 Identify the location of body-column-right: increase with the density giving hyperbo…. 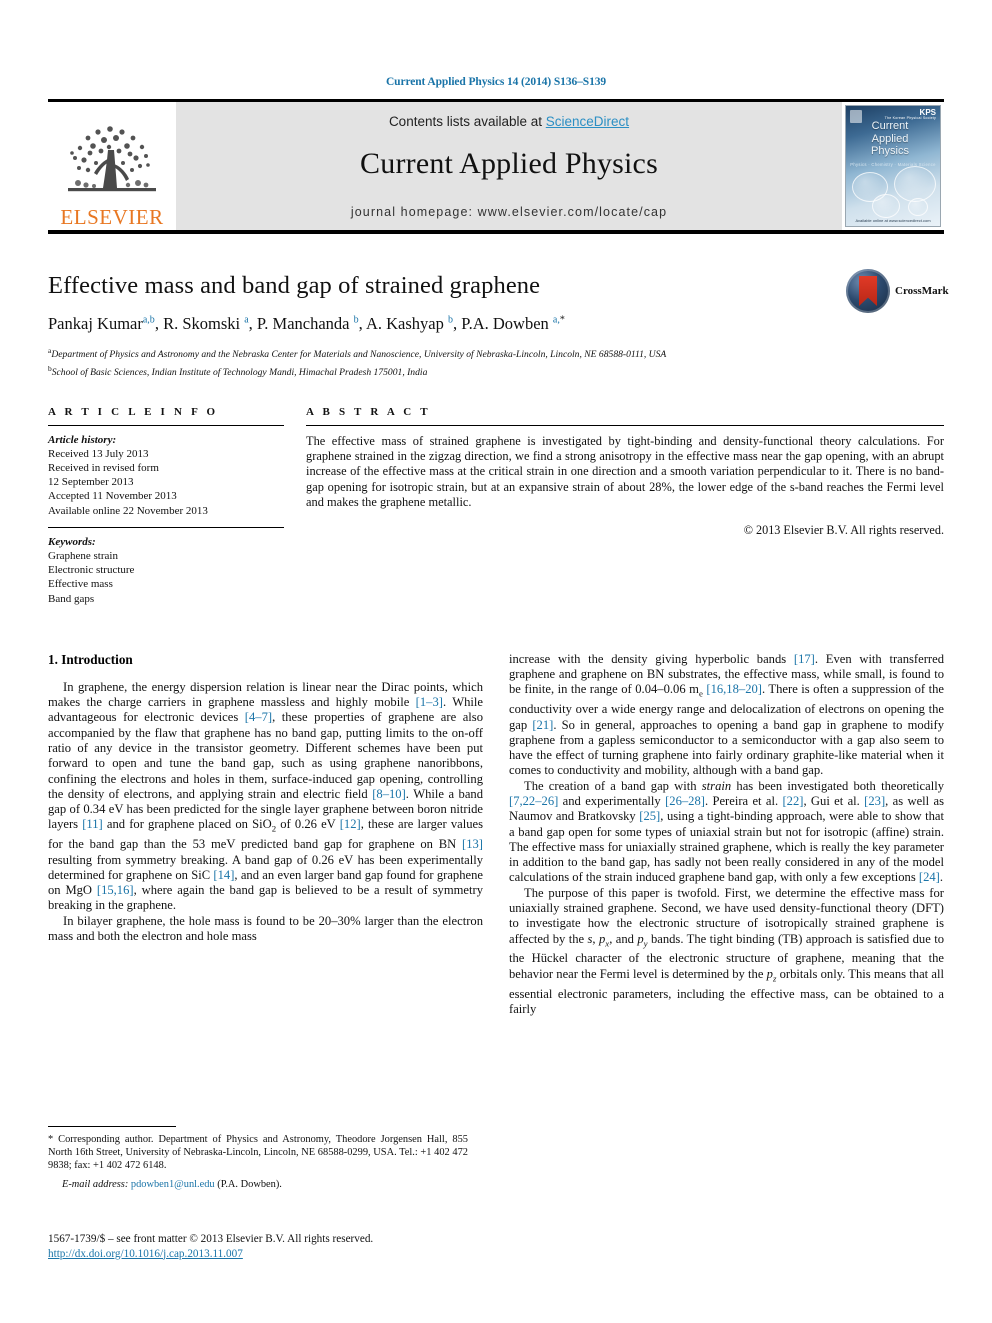
(726, 834).